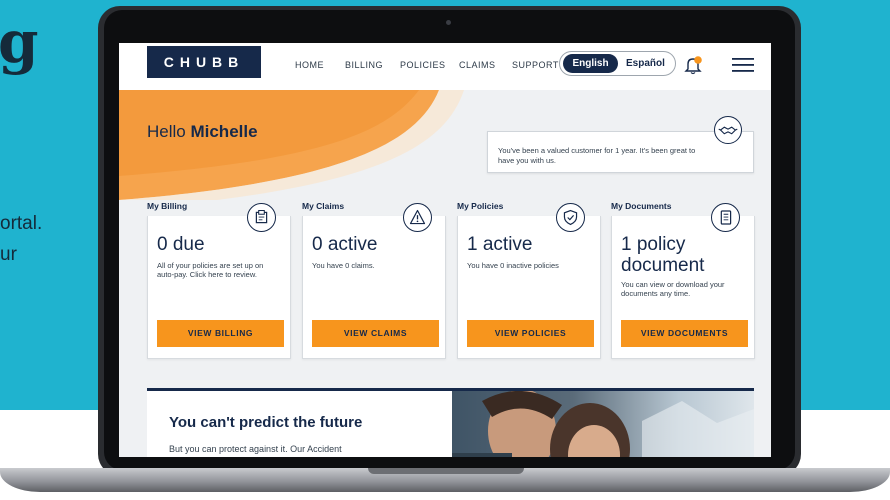  What do you see at coordinates (224, 131) in the screenshot?
I see `customer-name: Michelle` at bounding box center [224, 131].